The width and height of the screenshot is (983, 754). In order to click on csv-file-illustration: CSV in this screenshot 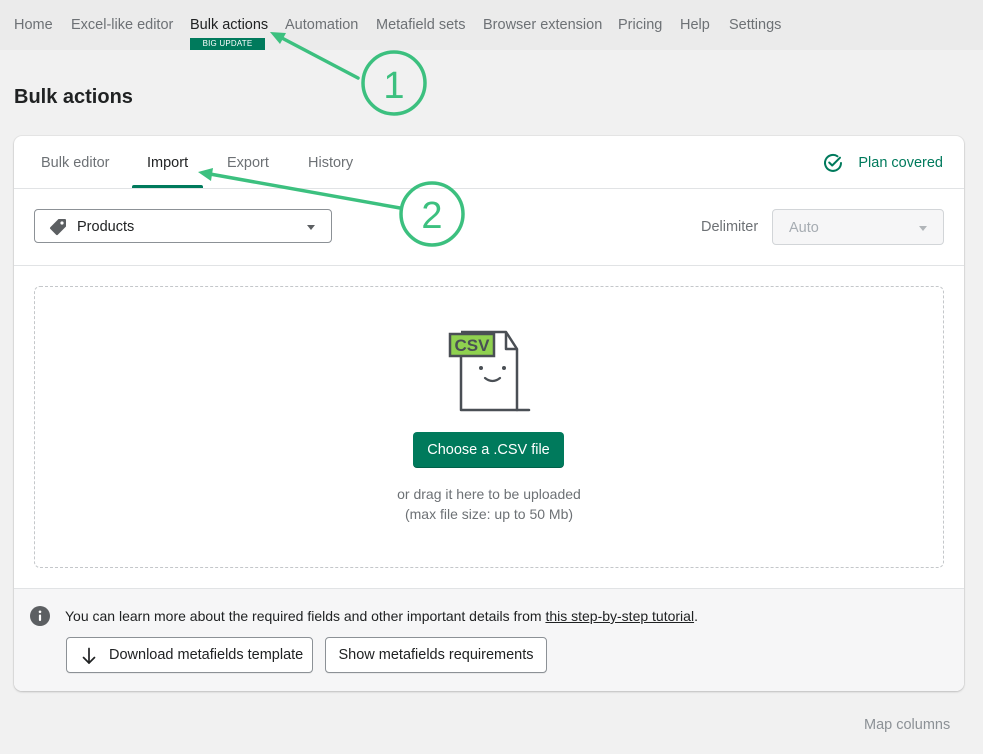, I will do `click(489, 371)`.